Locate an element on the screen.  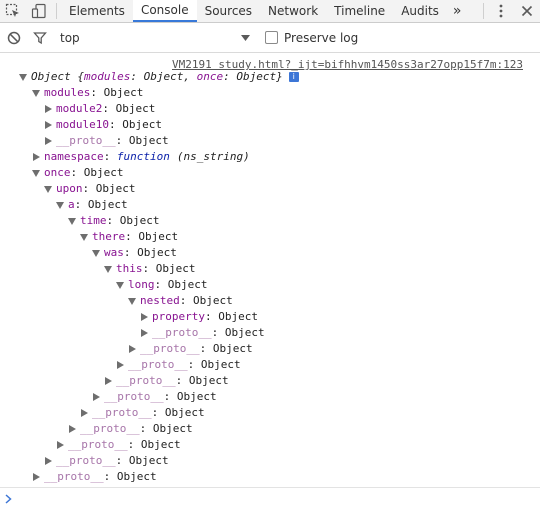
console-prompt is located at coordinates (270, 497).